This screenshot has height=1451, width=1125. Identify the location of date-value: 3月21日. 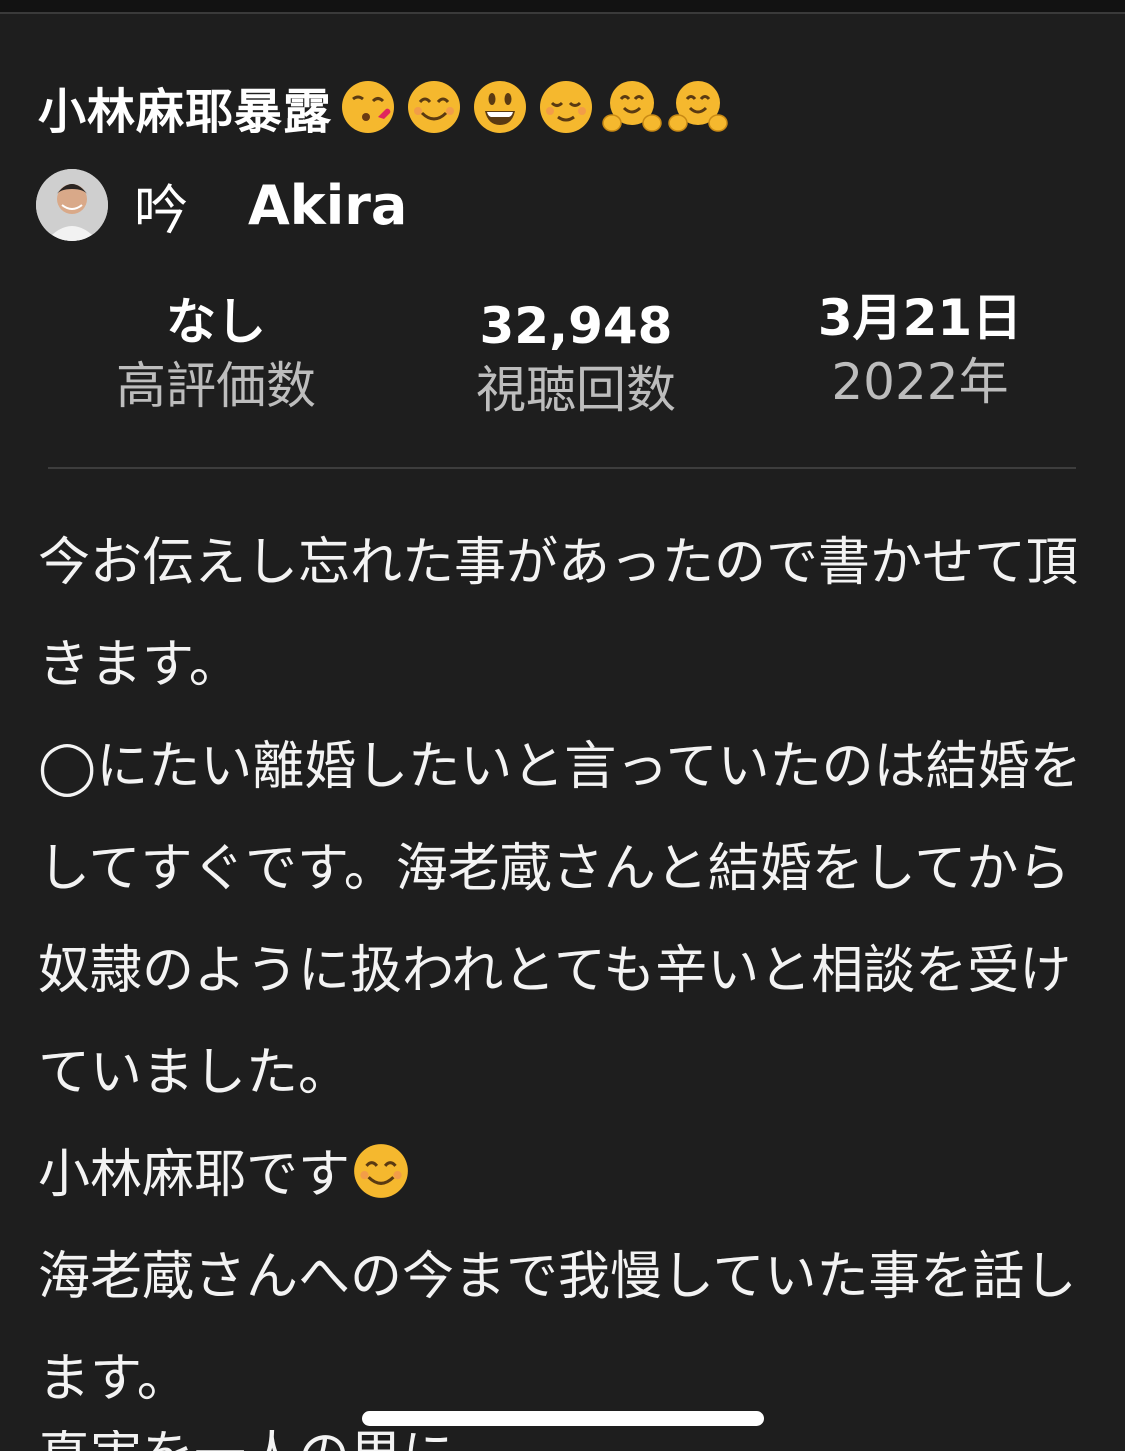
(920, 318).